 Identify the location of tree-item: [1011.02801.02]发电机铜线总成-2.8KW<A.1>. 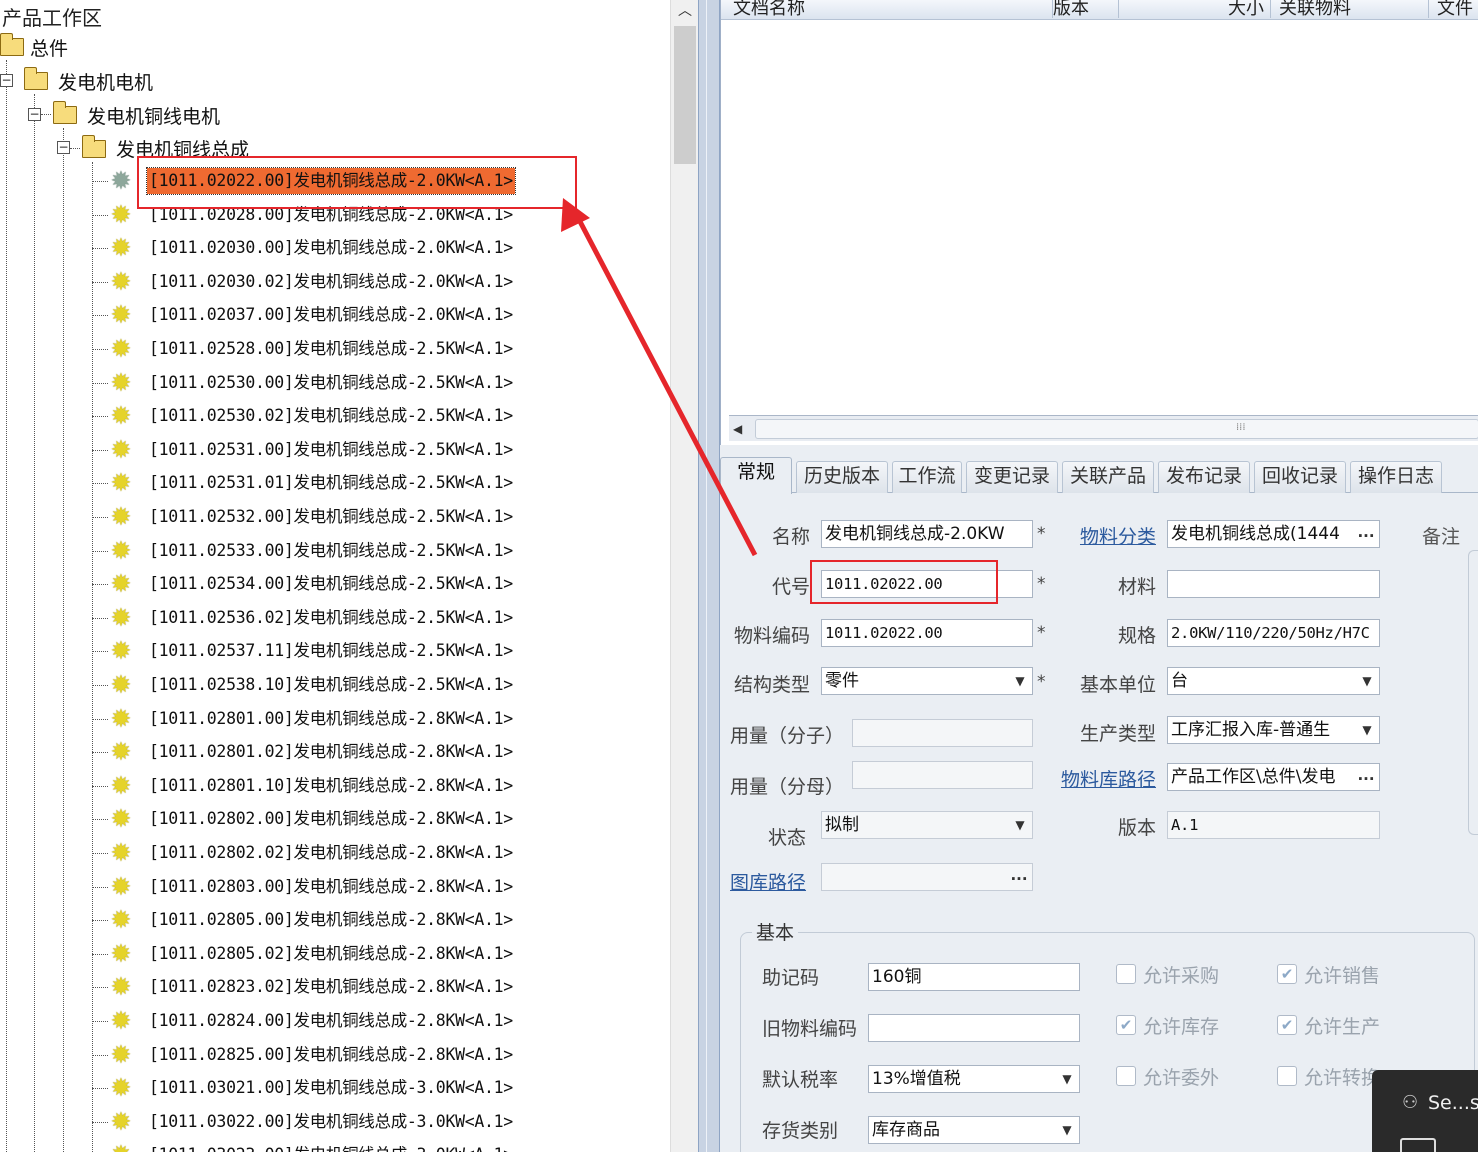
(331, 752).